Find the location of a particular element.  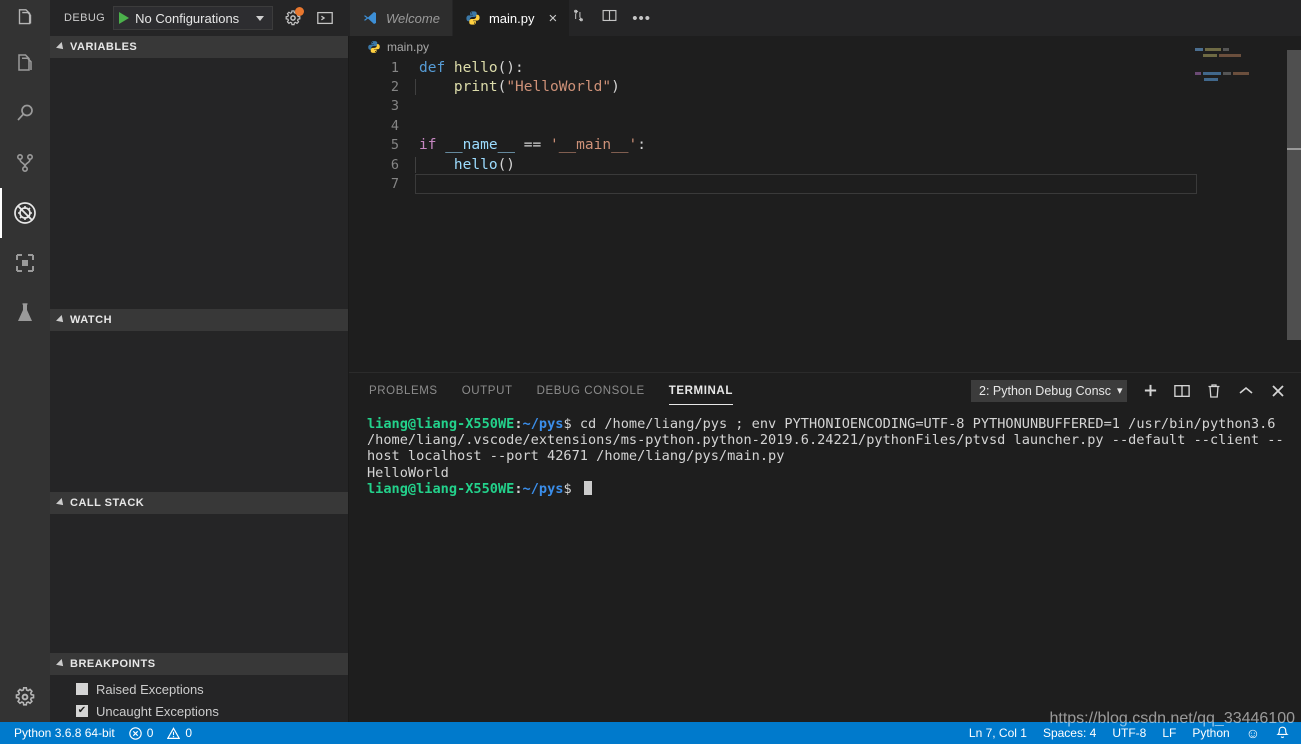

tab-debug-console: DEBUG CONSOLE is located at coordinates (591, 390).